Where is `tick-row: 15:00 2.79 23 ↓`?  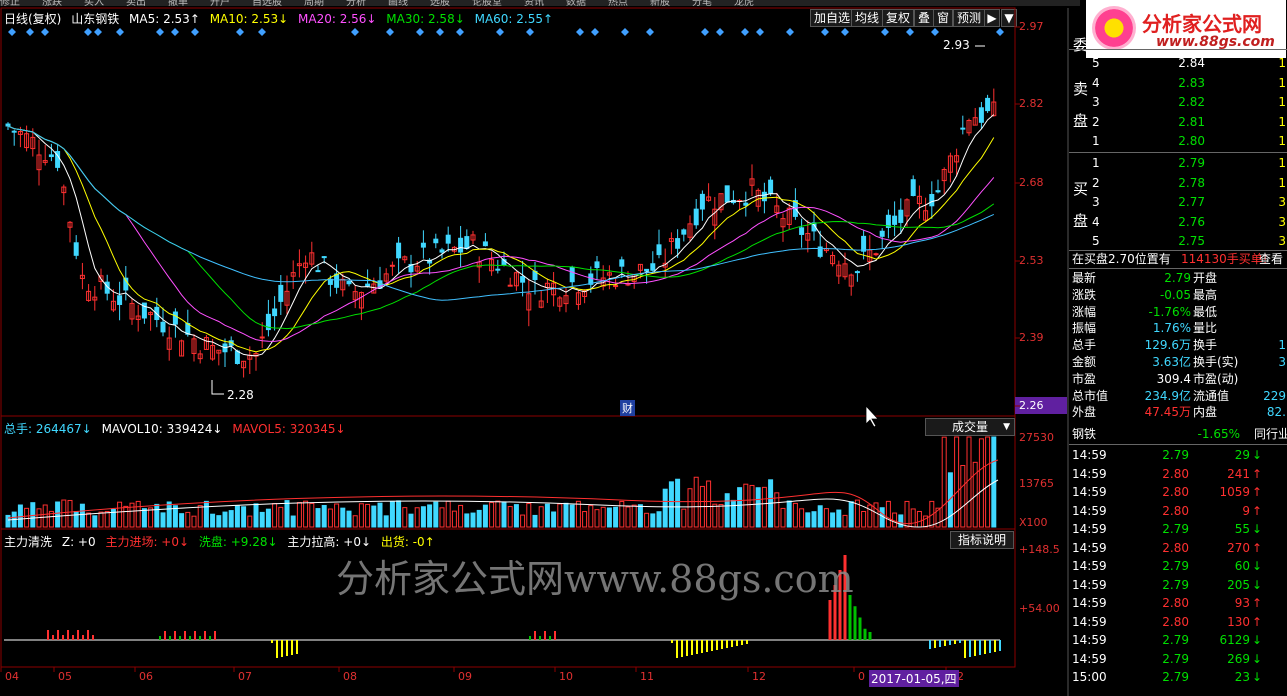
tick-row: 15:00 2.79 23 ↓ is located at coordinates (1179, 677).